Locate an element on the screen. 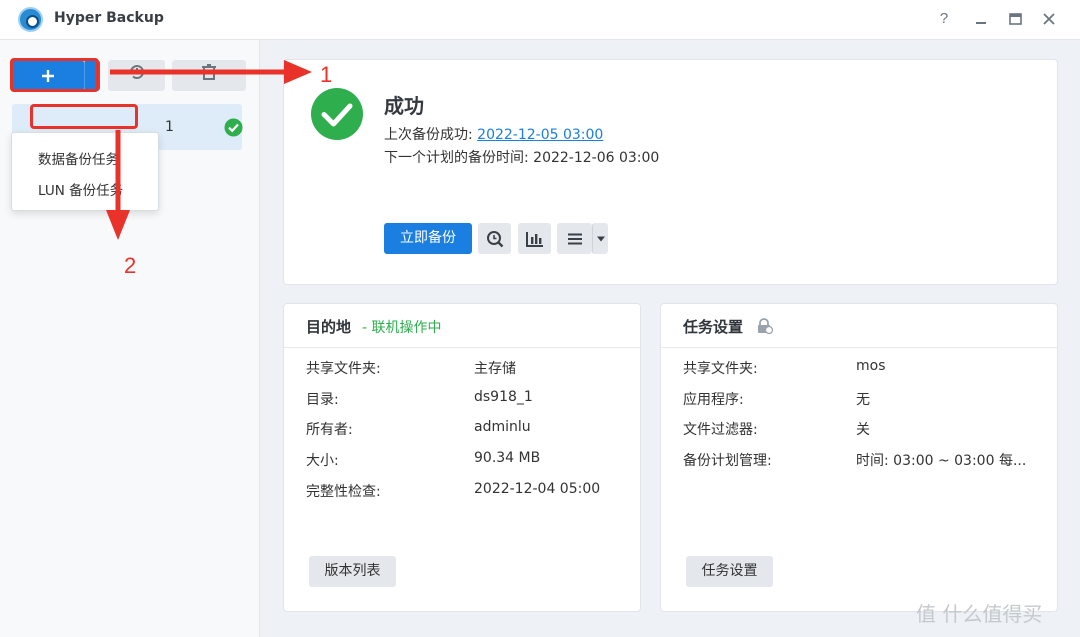  maximize-icon is located at coordinates (1015, 19).